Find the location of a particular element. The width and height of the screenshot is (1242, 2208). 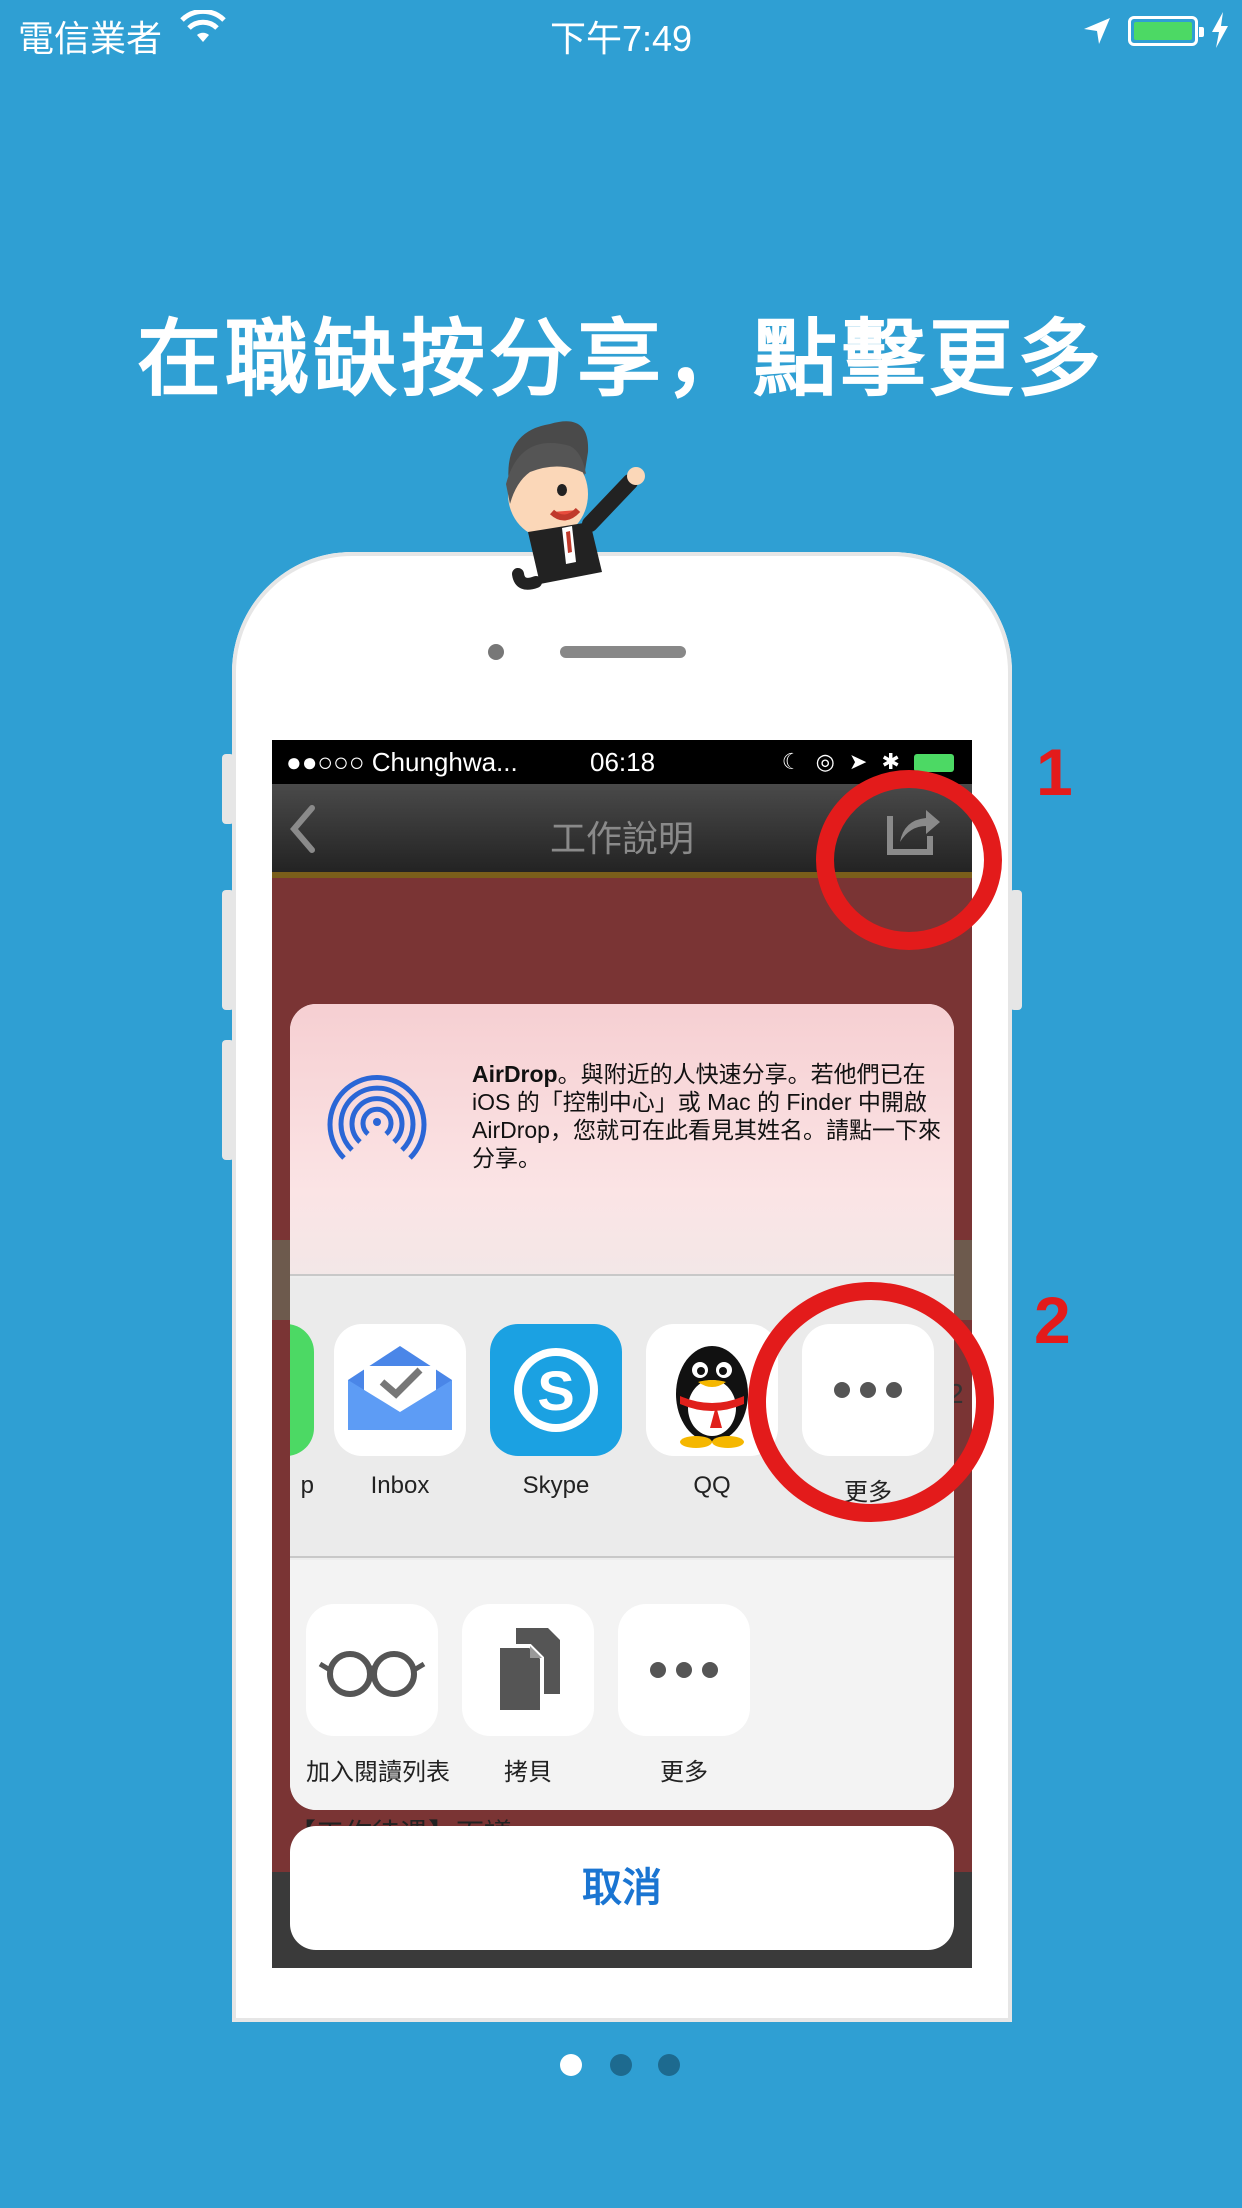

phone-mute-switch is located at coordinates (228, 789).